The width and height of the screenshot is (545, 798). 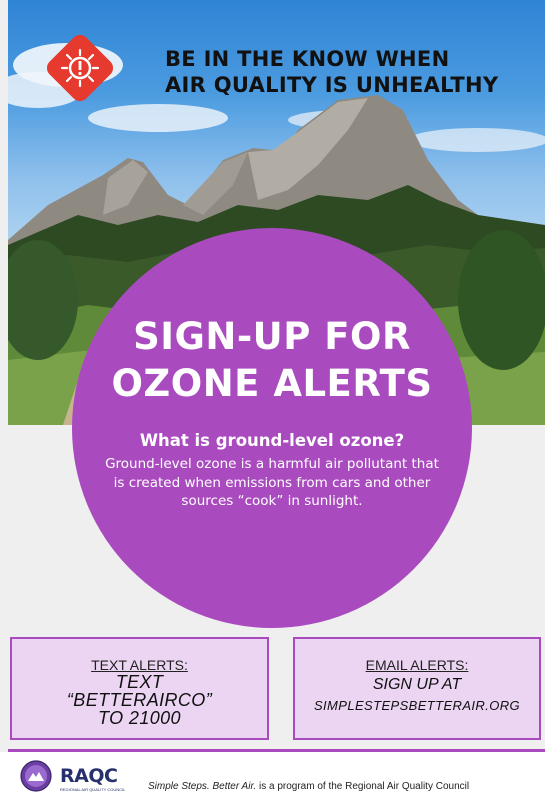 I want to click on text-alerts-label: TEXT ALERTS:, so click(x=139, y=665).